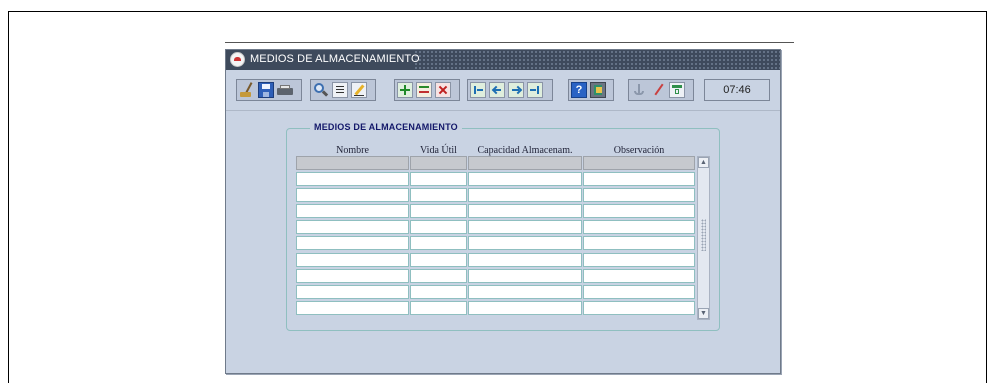 The image size is (994, 383). I want to click on title-bar: MEDIOS DE ALMACENAMIENTO, so click(503, 60).